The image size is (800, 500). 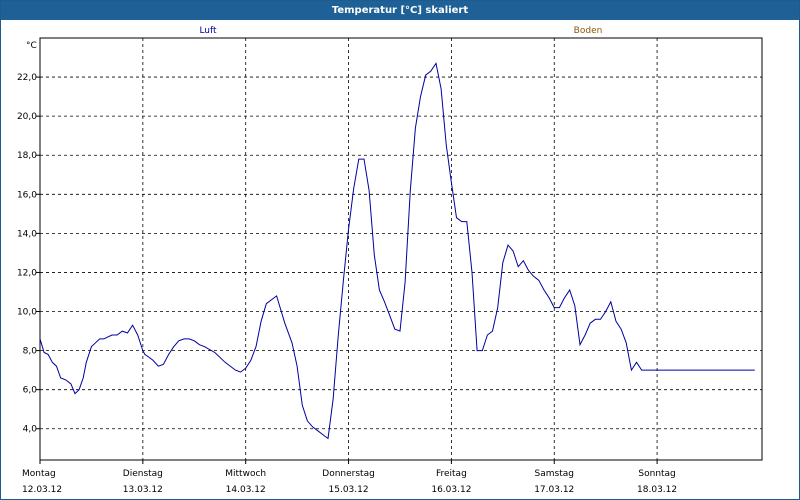 What do you see at coordinates (246, 490) in the screenshot?
I see `x-tick-date: 14.03.12` at bounding box center [246, 490].